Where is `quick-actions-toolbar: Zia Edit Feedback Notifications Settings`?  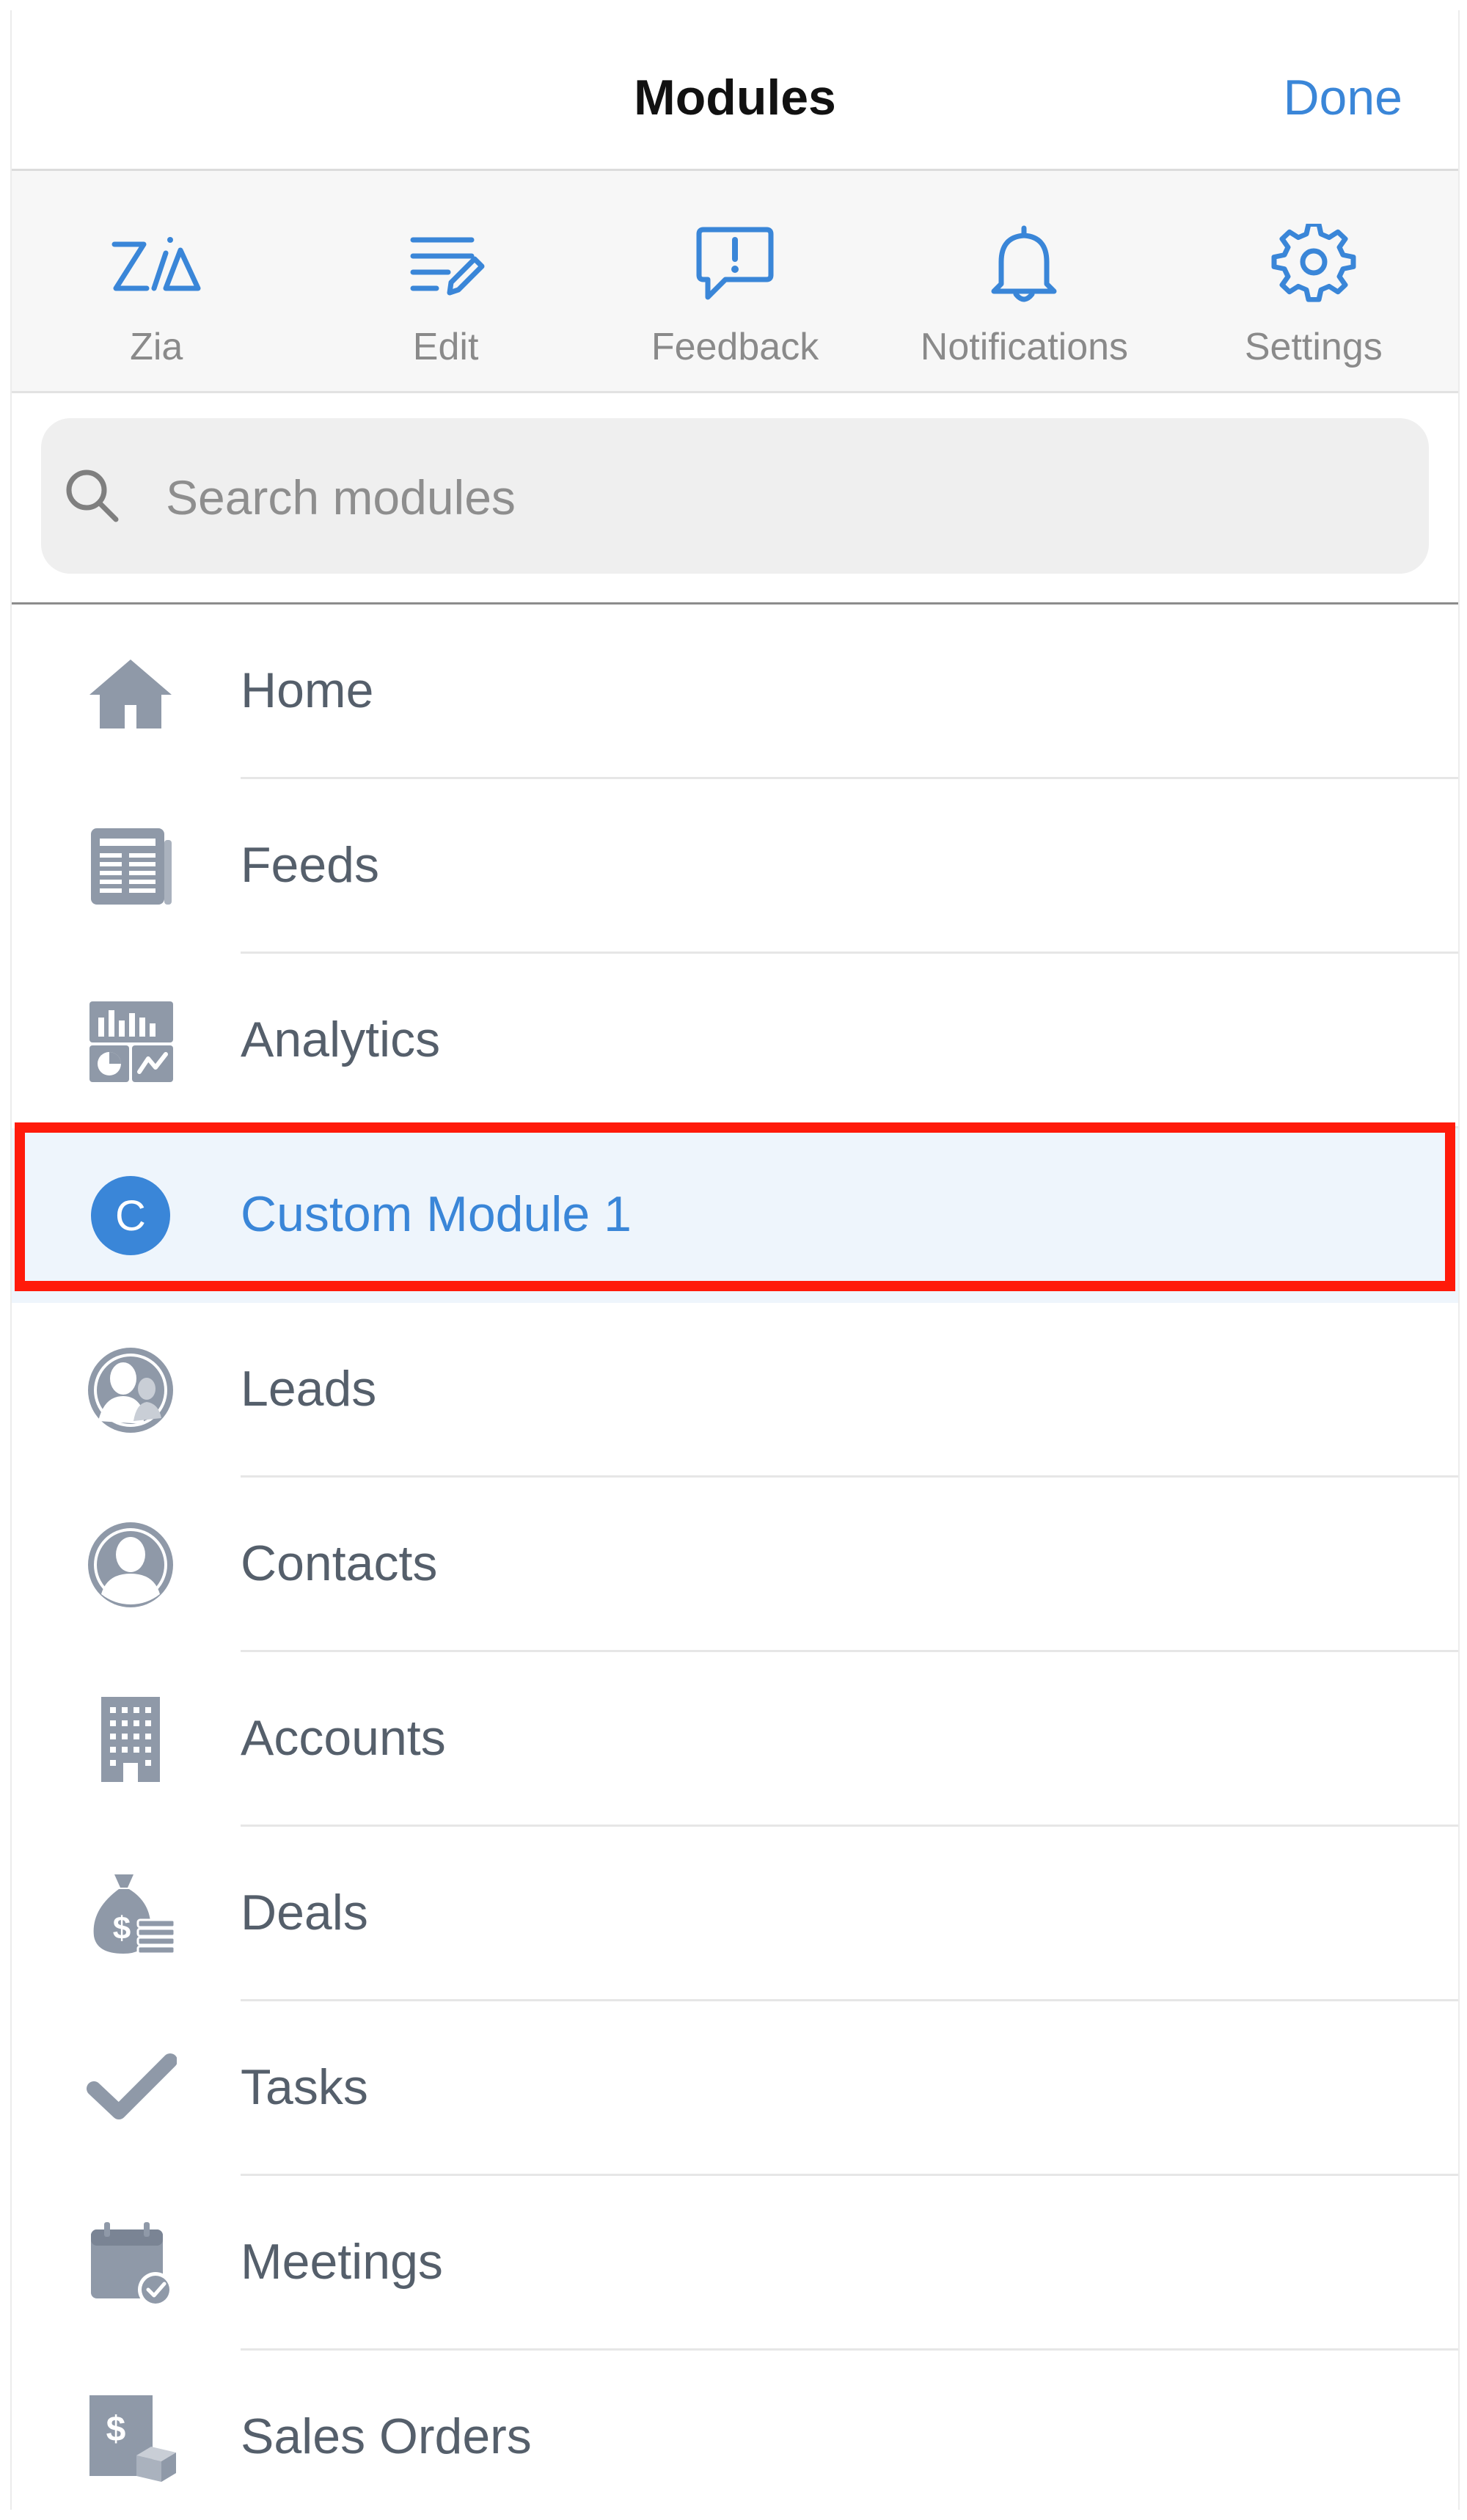
quick-actions-toolbar: Zia Edit Feedback Notifications Settings is located at coordinates (735, 282).